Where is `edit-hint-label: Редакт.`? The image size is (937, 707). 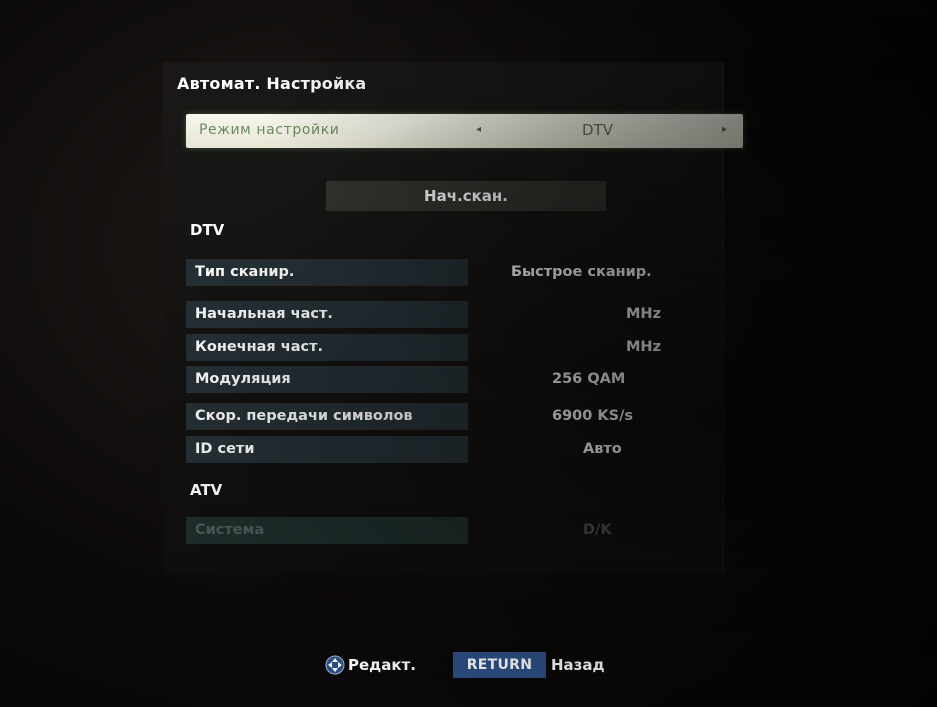 edit-hint-label: Редакт. is located at coordinates (382, 665).